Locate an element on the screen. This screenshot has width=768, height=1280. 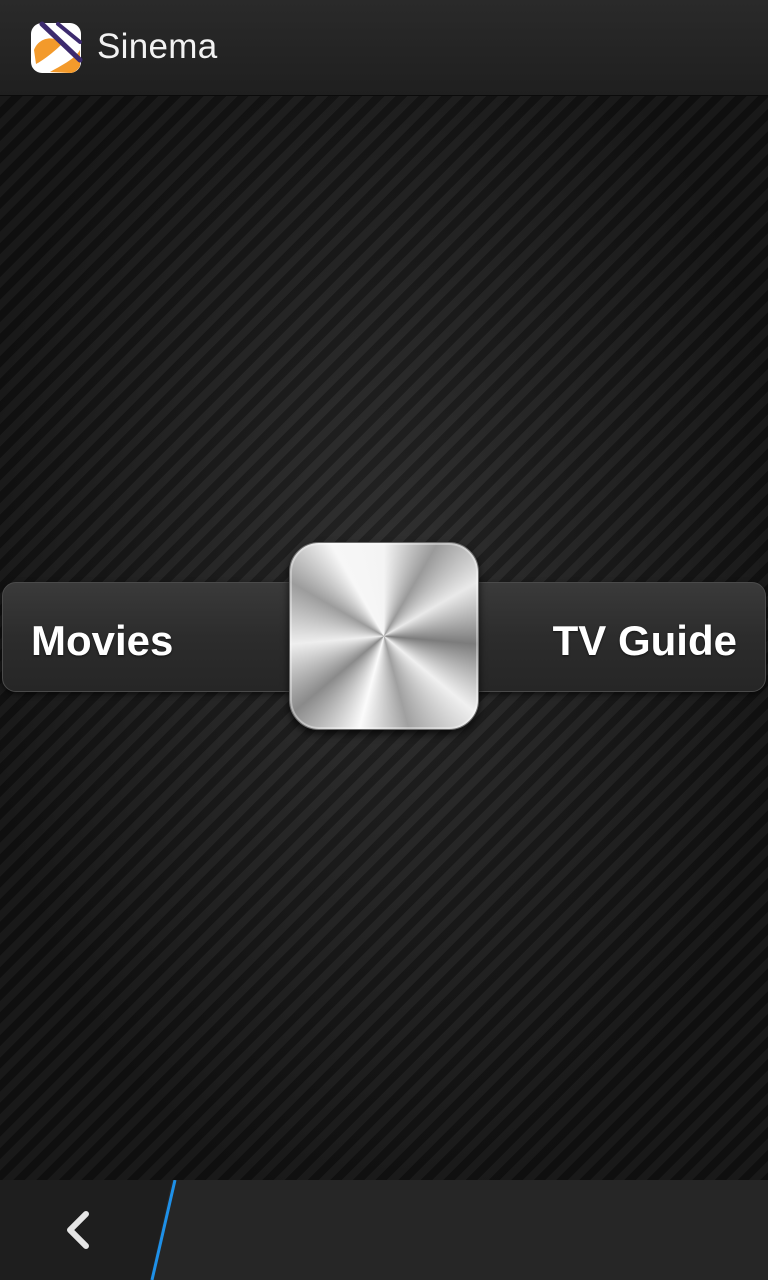
bottom-bar is located at coordinates (384, 1230).